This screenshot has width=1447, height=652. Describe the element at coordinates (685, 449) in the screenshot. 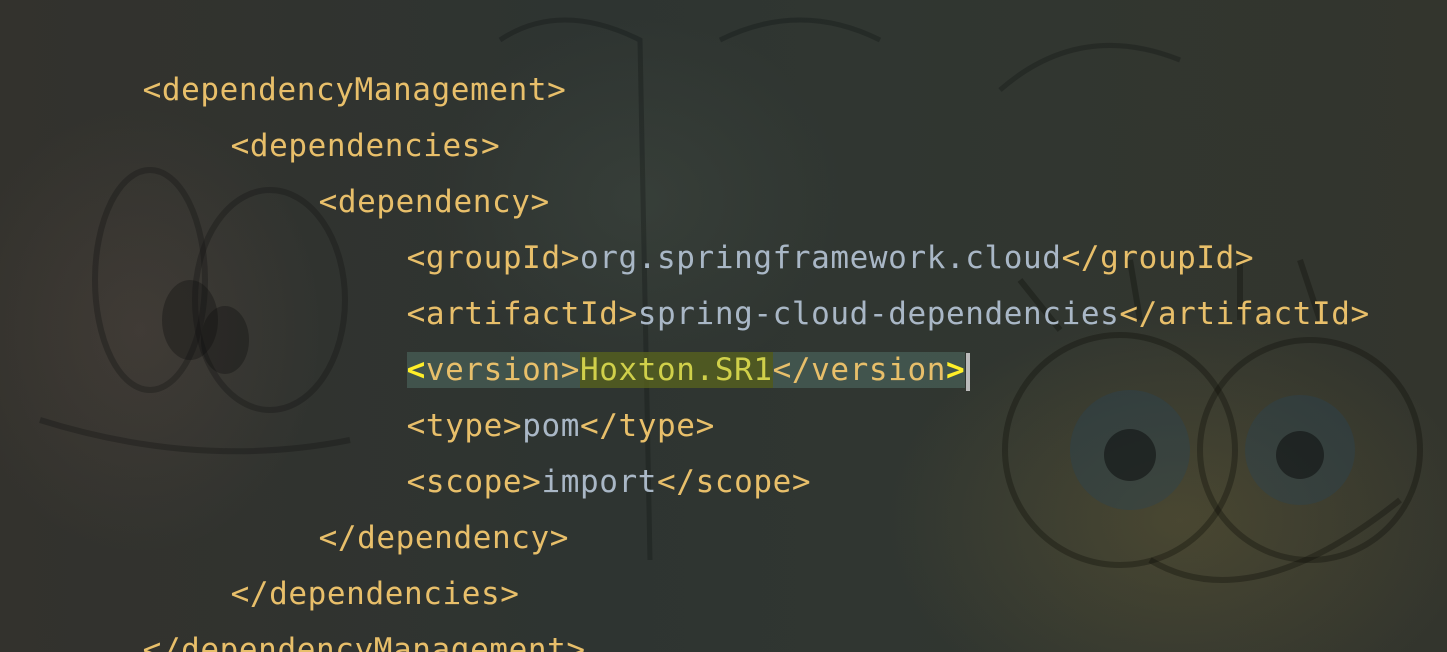

I see `code-line: <scope>import</scope>` at that location.